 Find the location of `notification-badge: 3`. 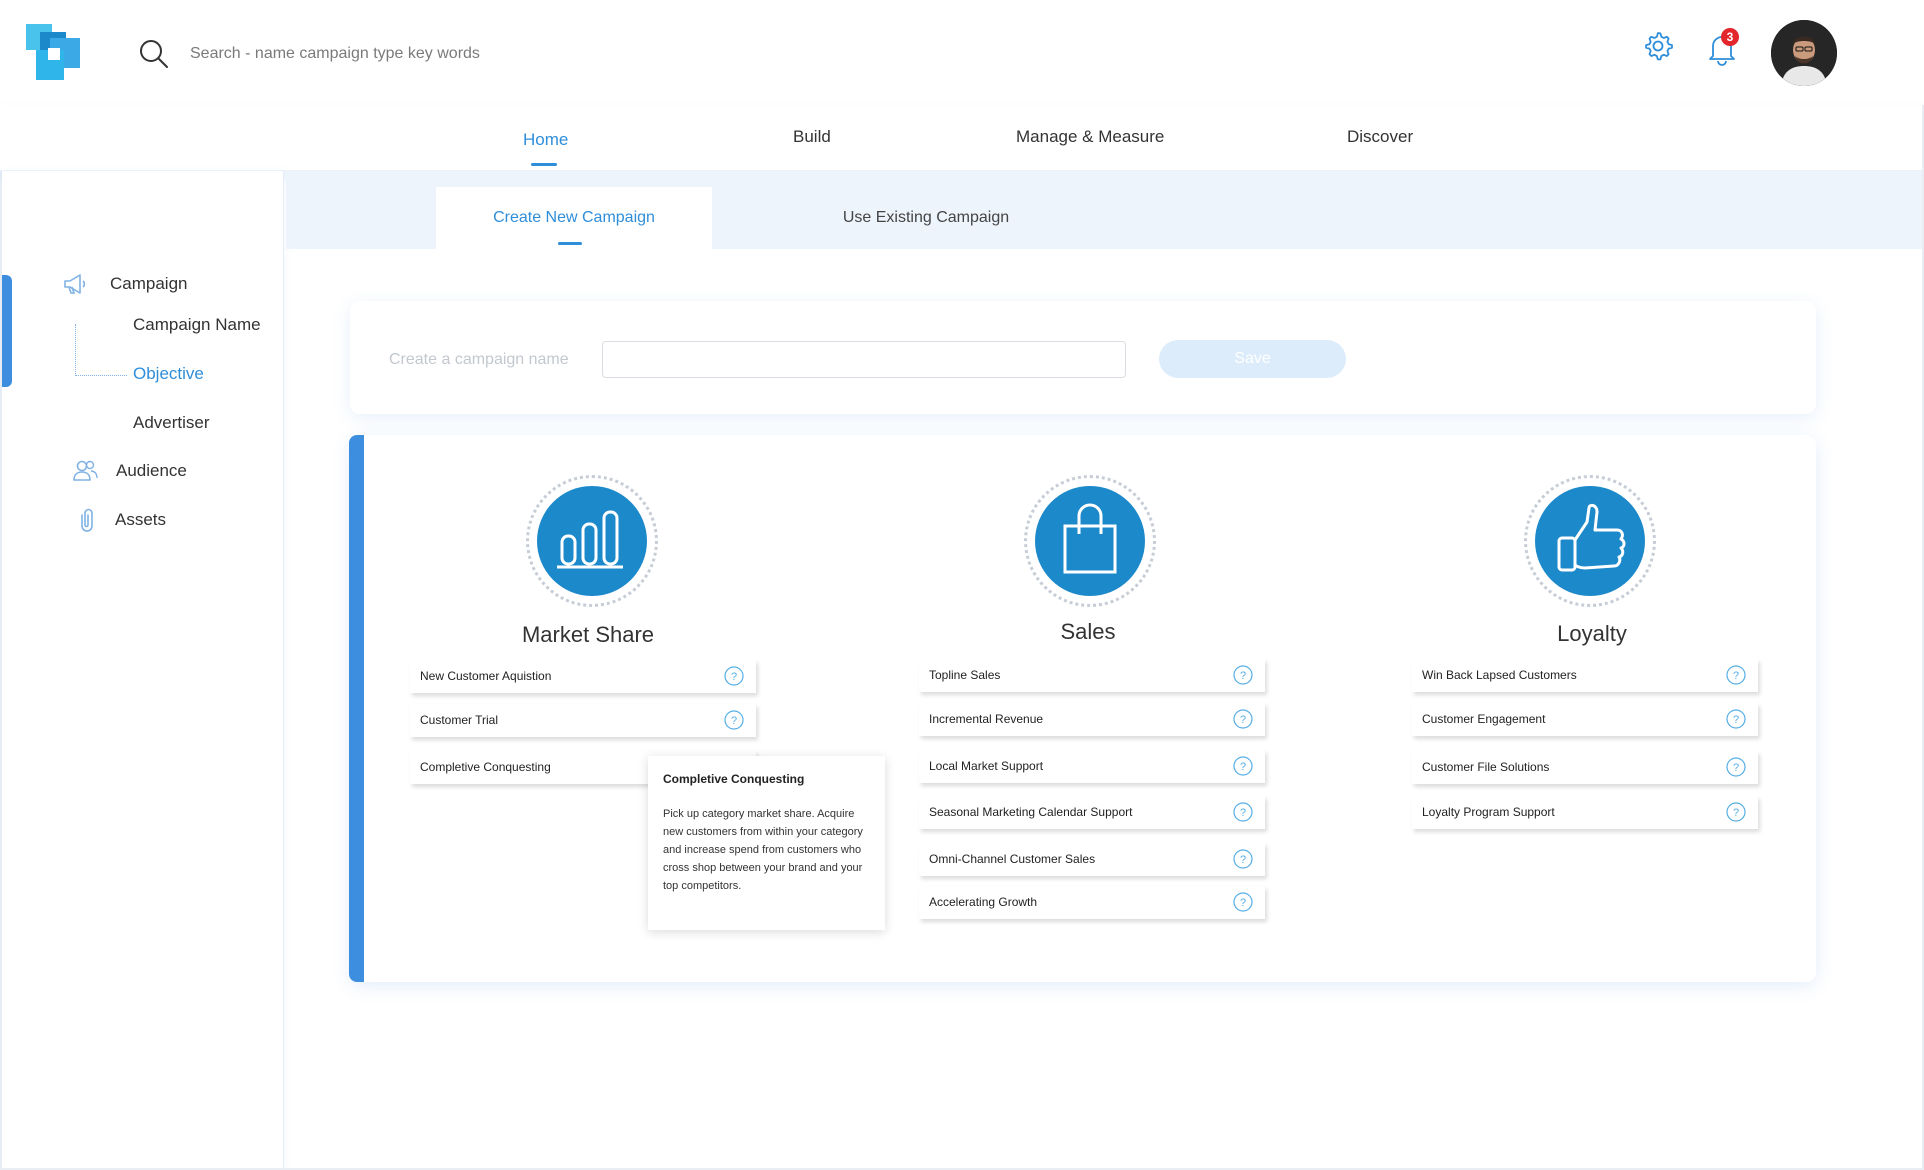

notification-badge: 3 is located at coordinates (1730, 37).